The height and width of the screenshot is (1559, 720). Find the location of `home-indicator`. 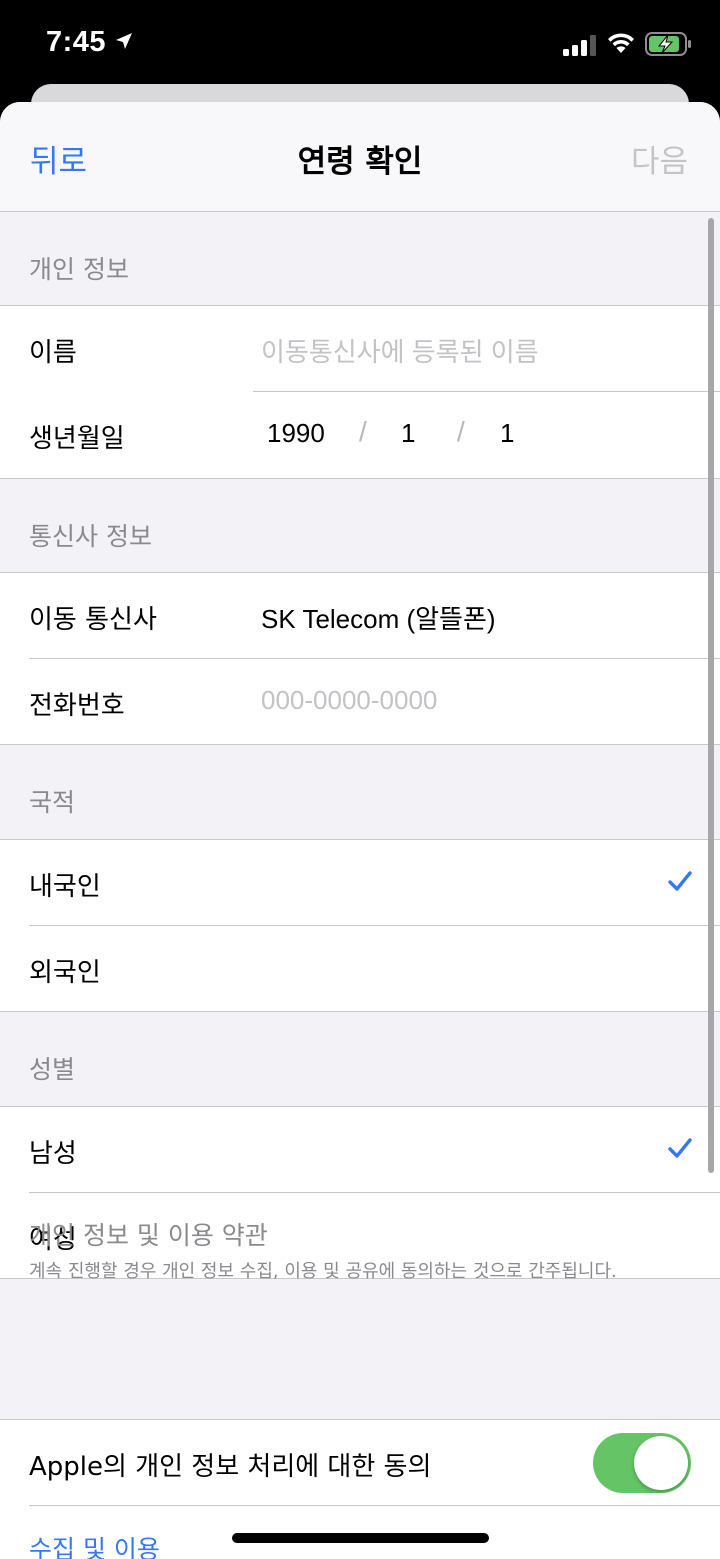

home-indicator is located at coordinates (360, 1538).